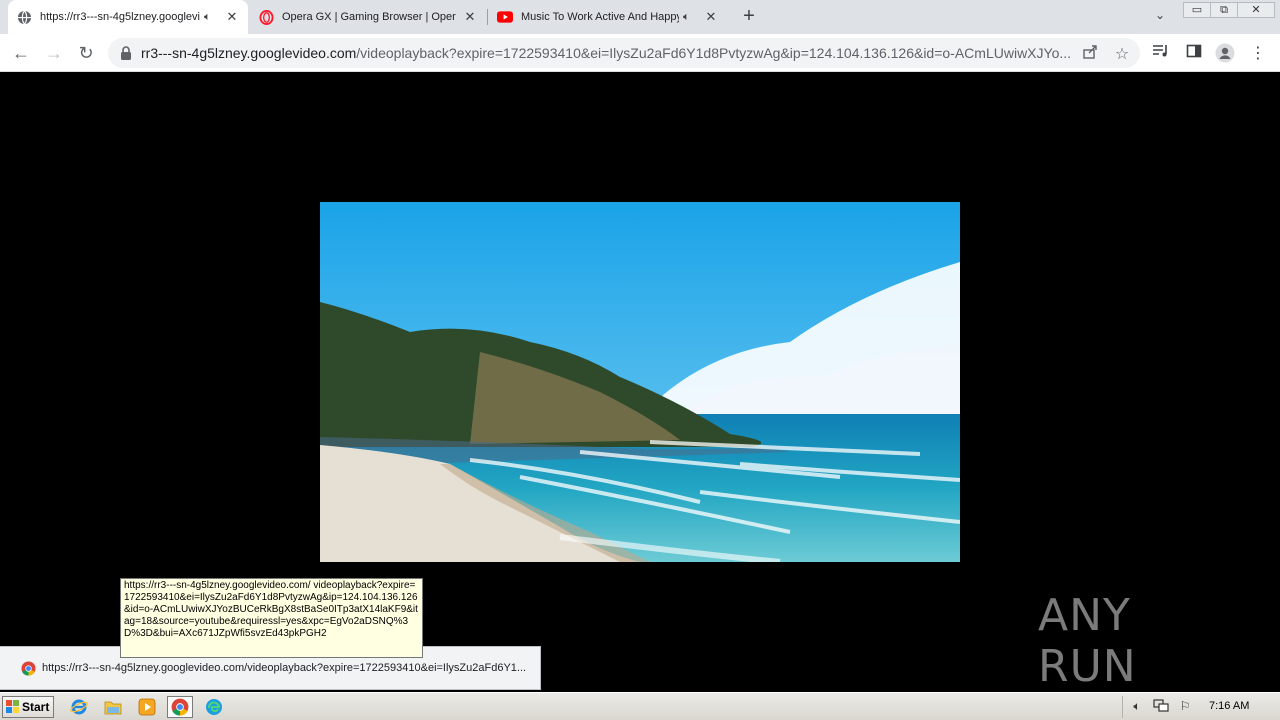  I want to click on tab-separator, so click(487, 17).